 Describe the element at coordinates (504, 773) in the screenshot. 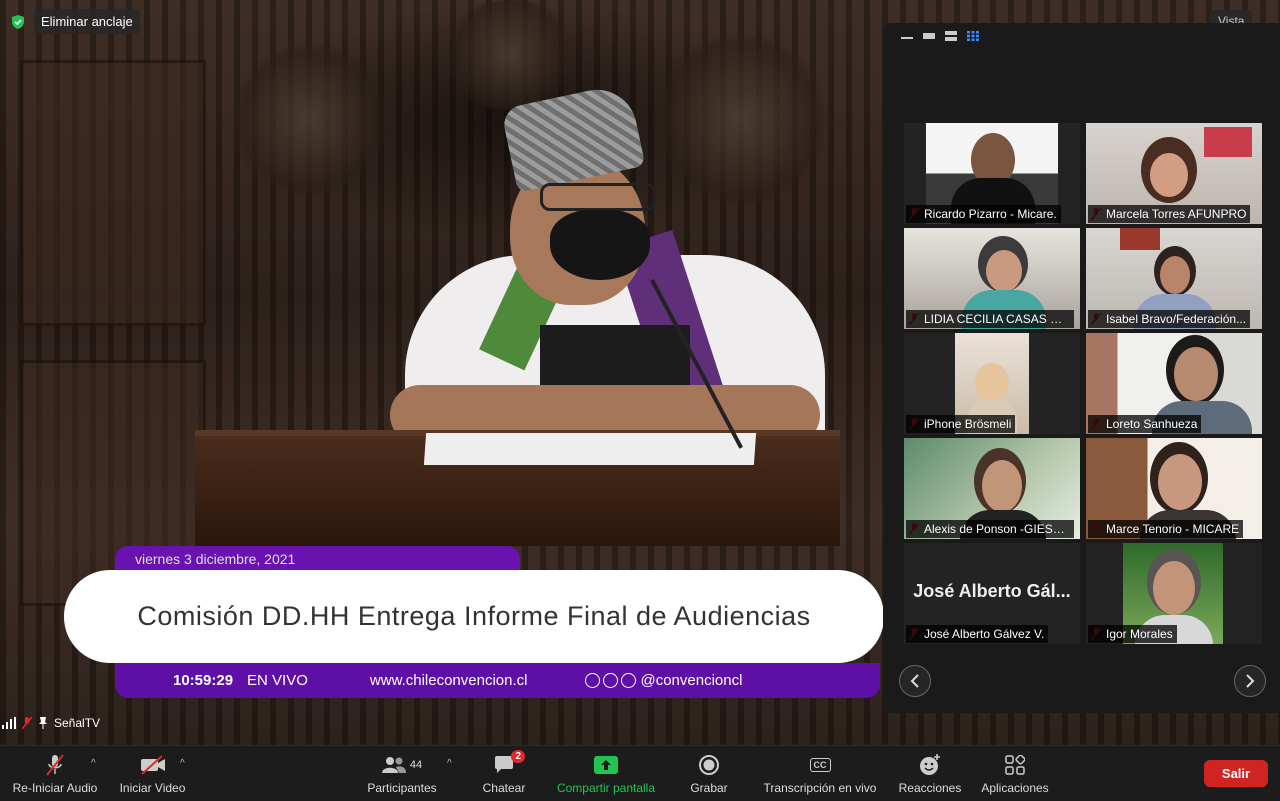

I see `chat-button: 2 Chatear` at that location.